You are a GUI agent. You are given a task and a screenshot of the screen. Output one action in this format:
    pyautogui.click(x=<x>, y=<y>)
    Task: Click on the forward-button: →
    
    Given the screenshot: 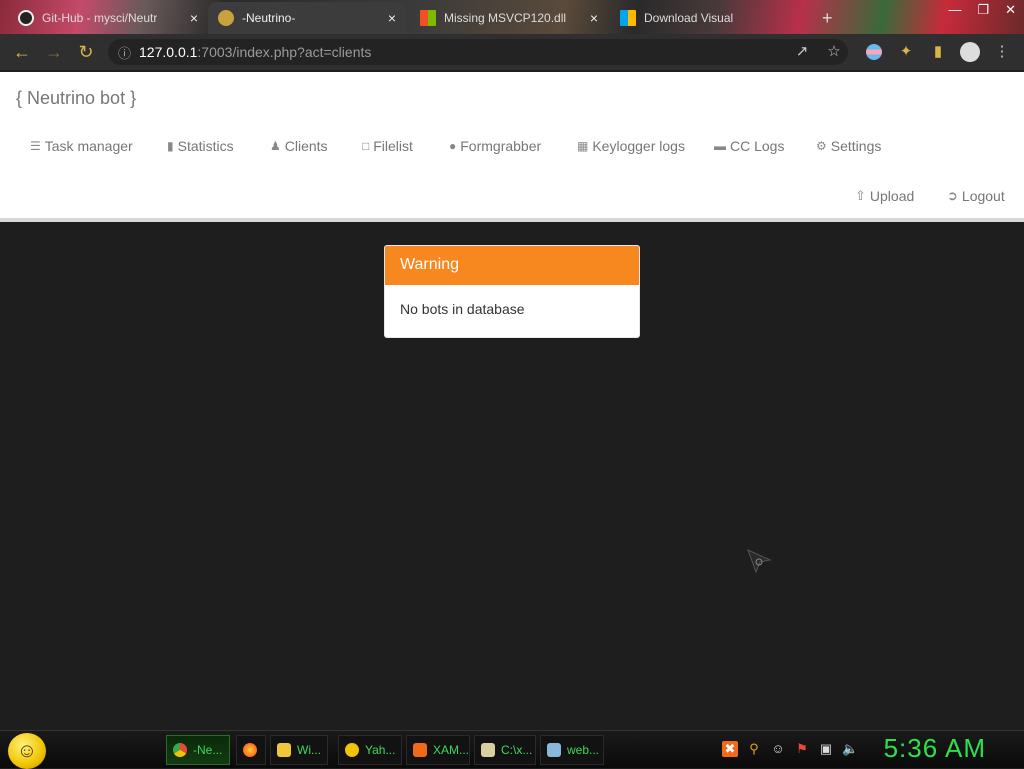 What is the action you would take?
    pyautogui.click(x=54, y=52)
    